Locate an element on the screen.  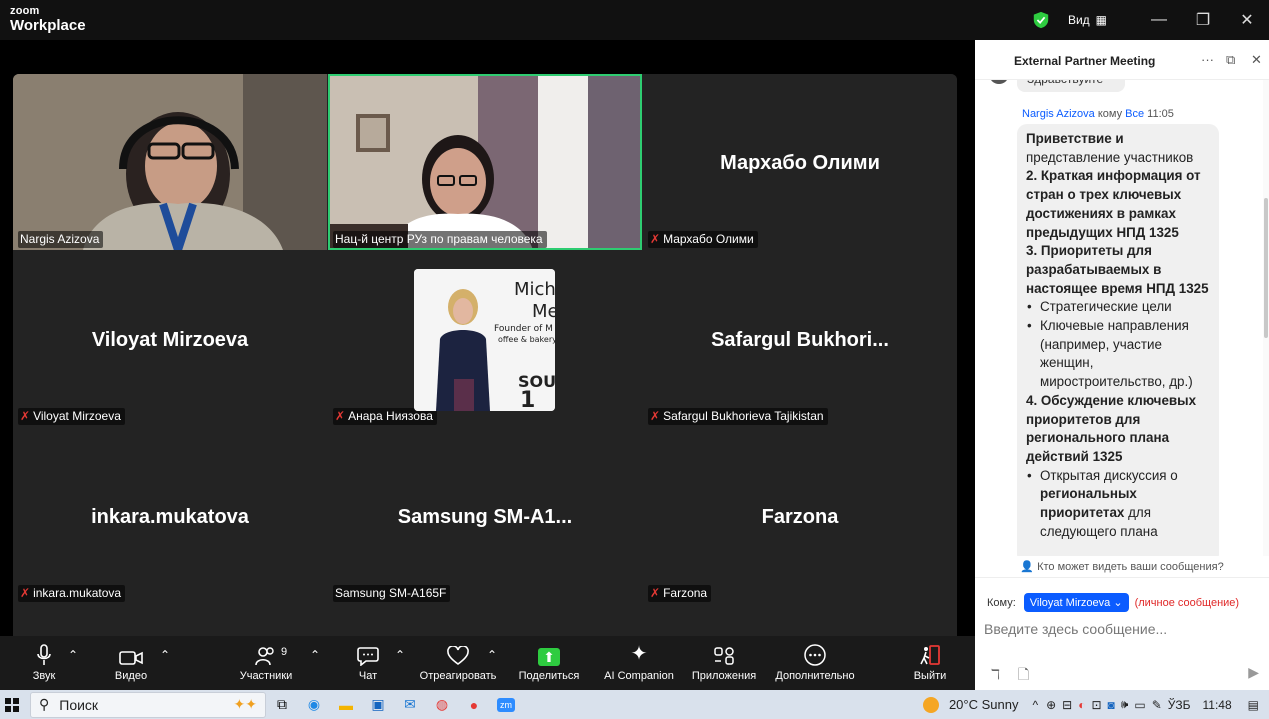
participant-label: Nargis Azizova is located at coordinates (61, 239).